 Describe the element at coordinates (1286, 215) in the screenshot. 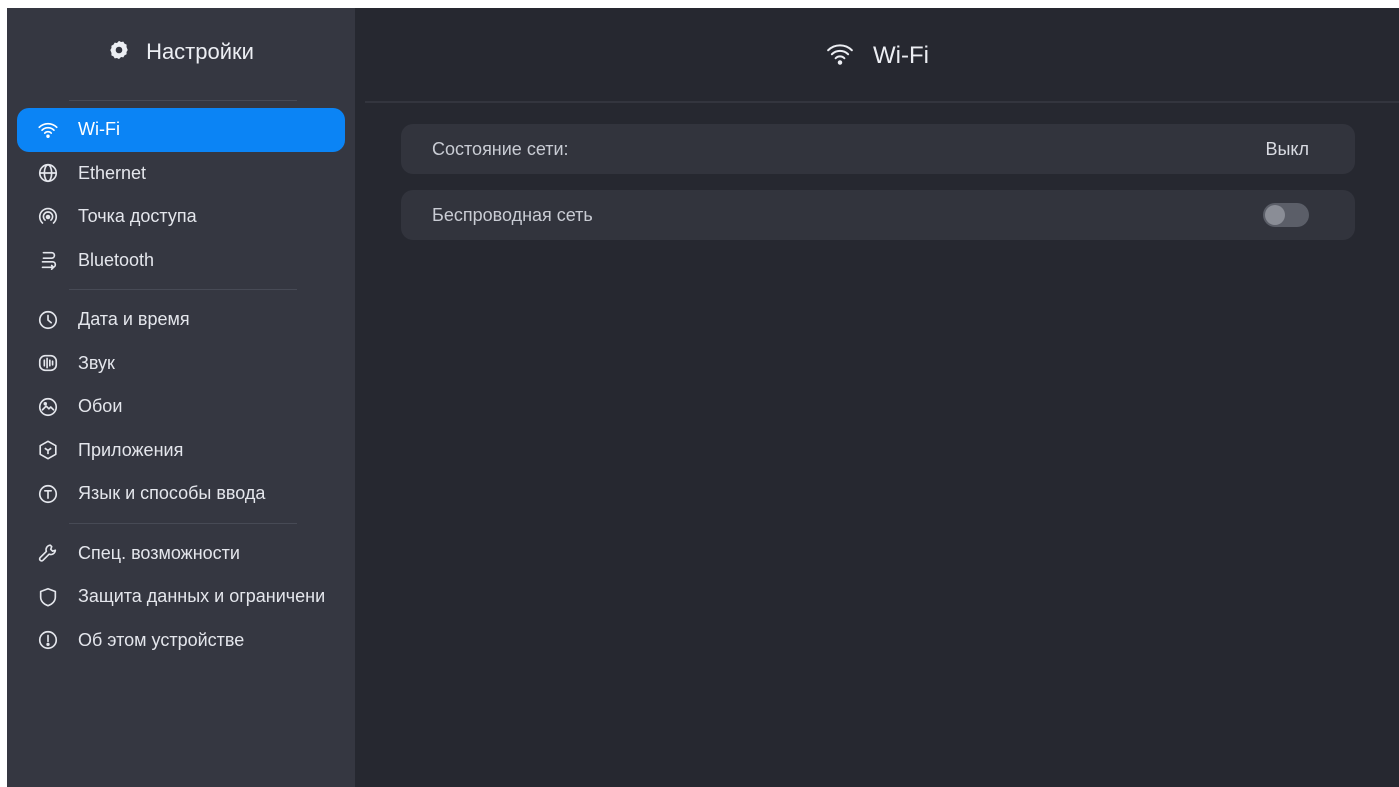

I see `wireless-toggle` at that location.